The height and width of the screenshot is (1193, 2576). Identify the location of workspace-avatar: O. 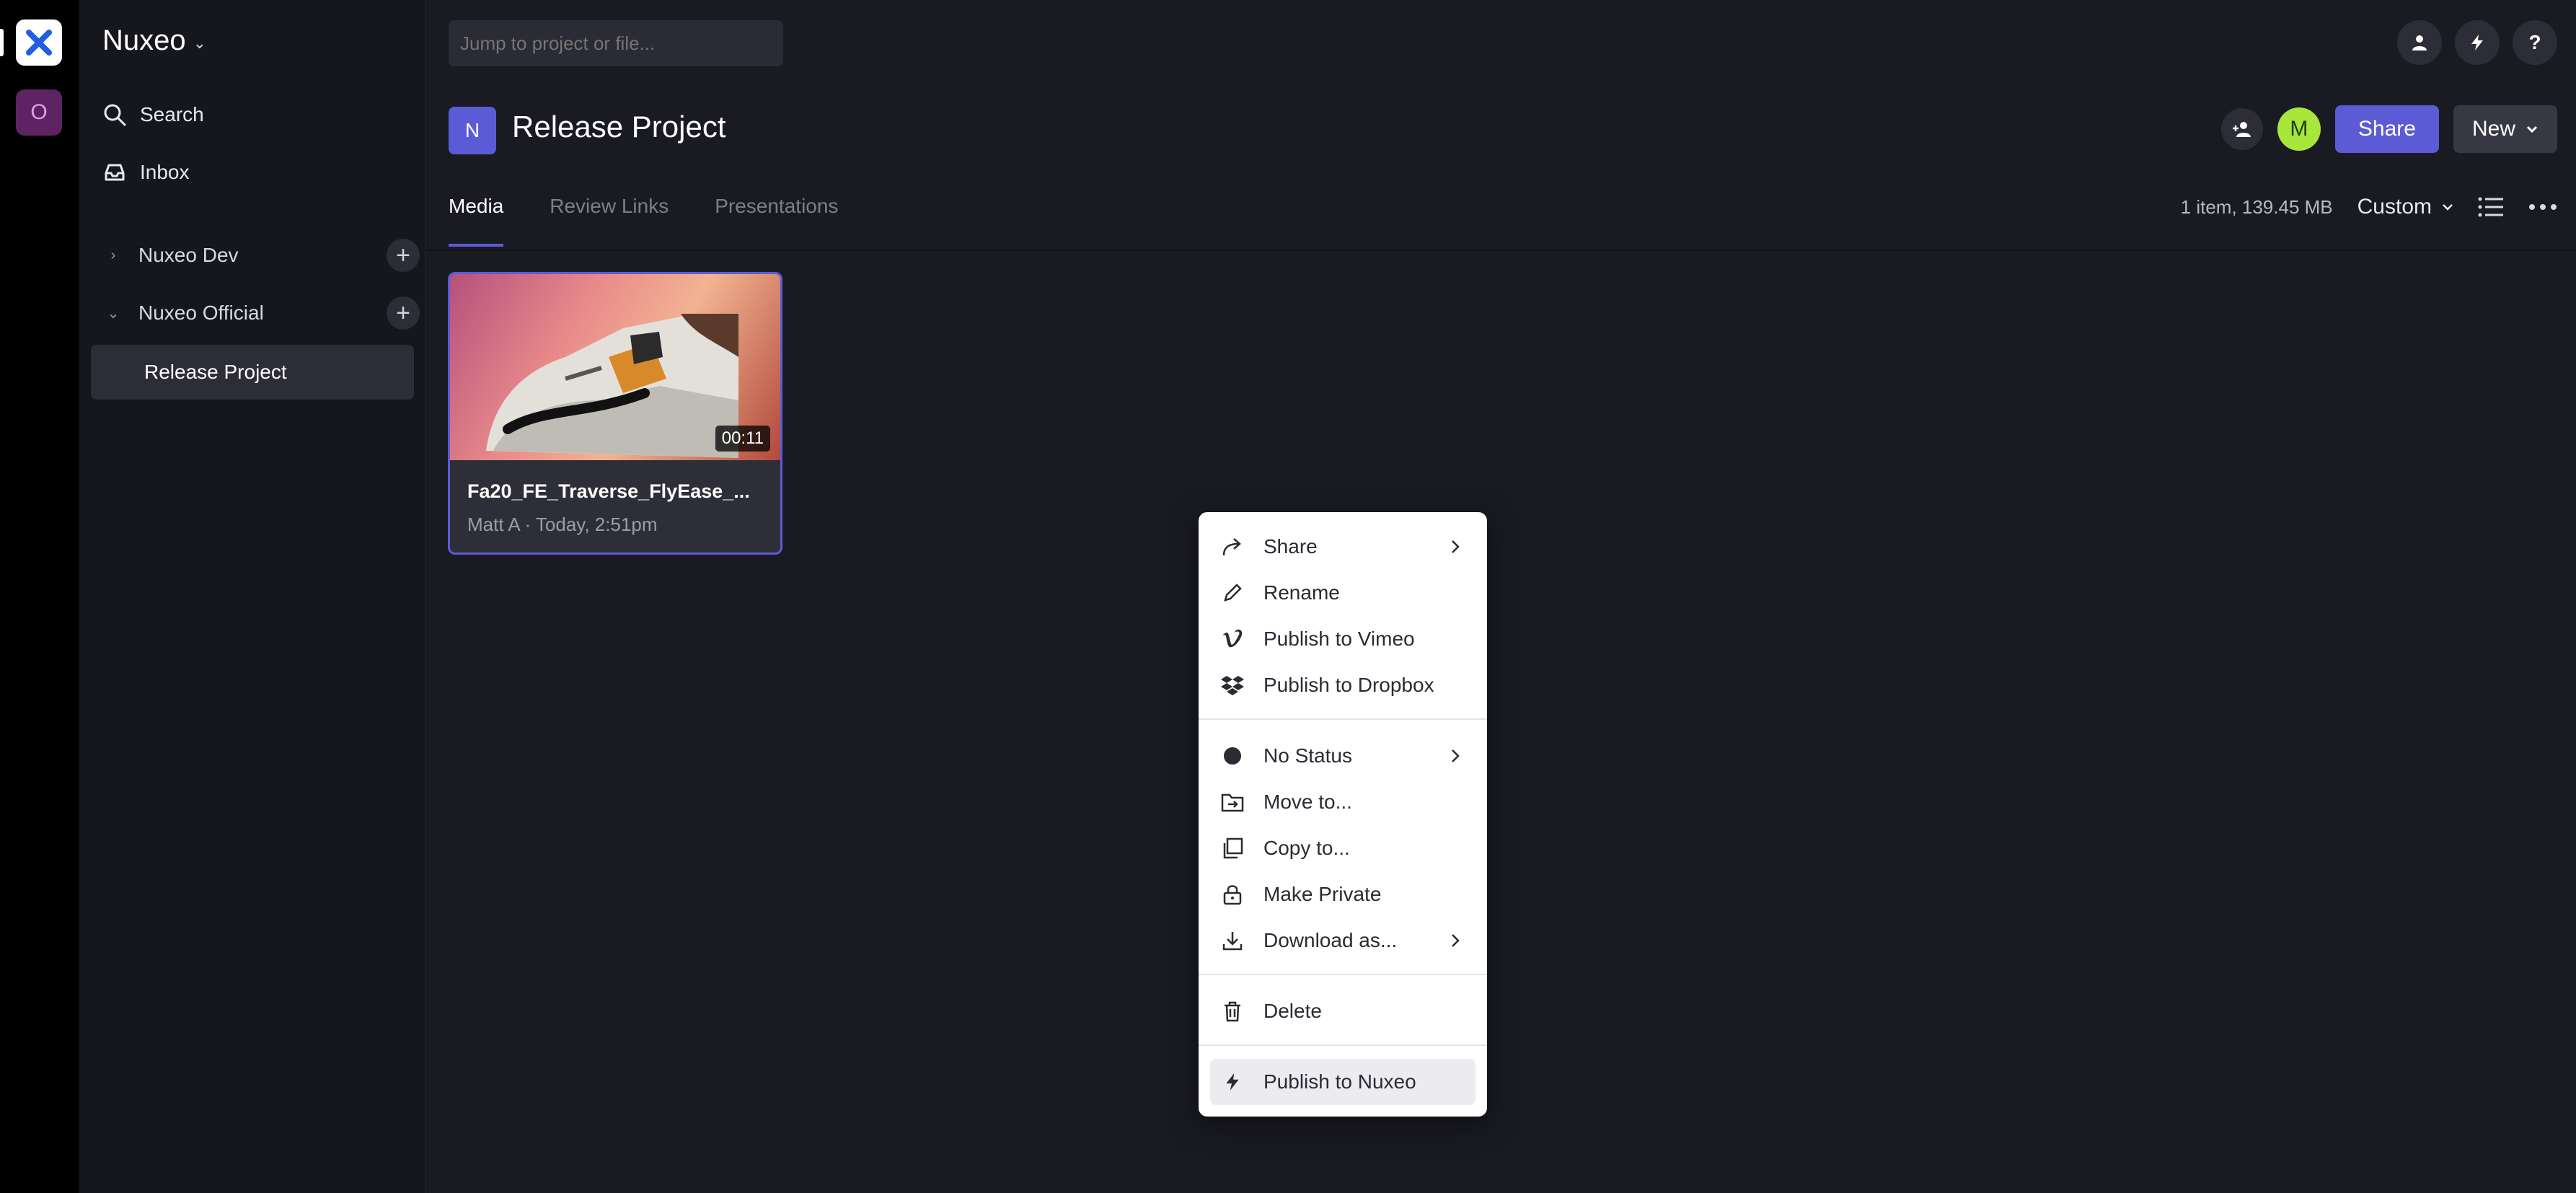
(39, 112).